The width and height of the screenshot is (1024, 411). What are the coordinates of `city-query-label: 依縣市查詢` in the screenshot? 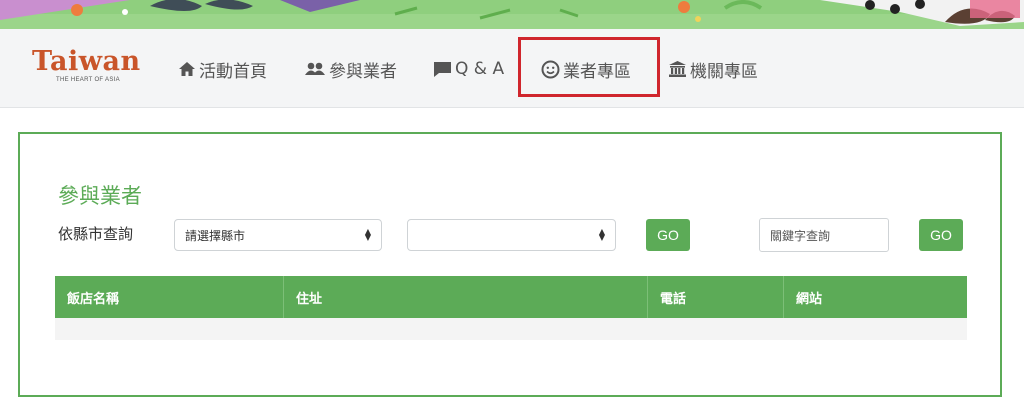 It's located at (96, 234).